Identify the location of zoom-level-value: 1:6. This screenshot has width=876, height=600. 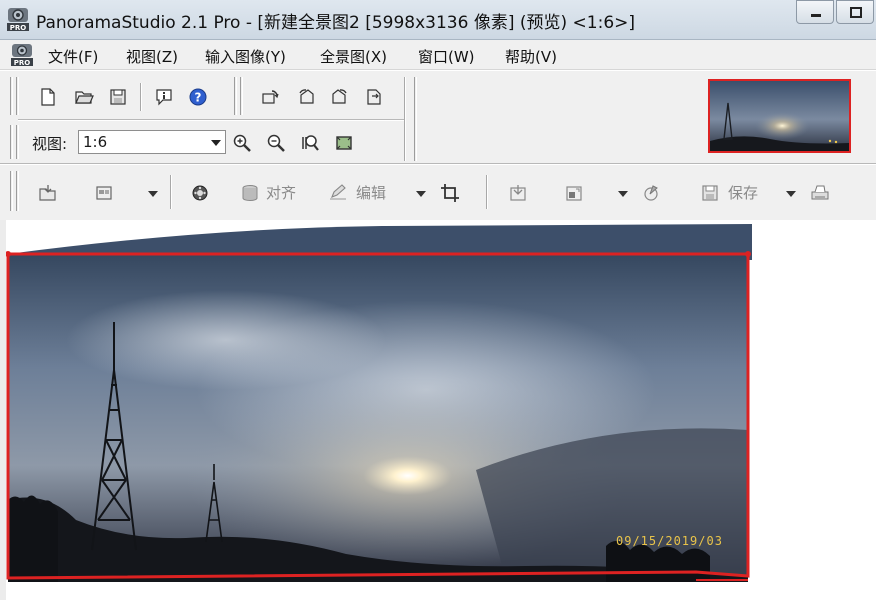
(95, 142).